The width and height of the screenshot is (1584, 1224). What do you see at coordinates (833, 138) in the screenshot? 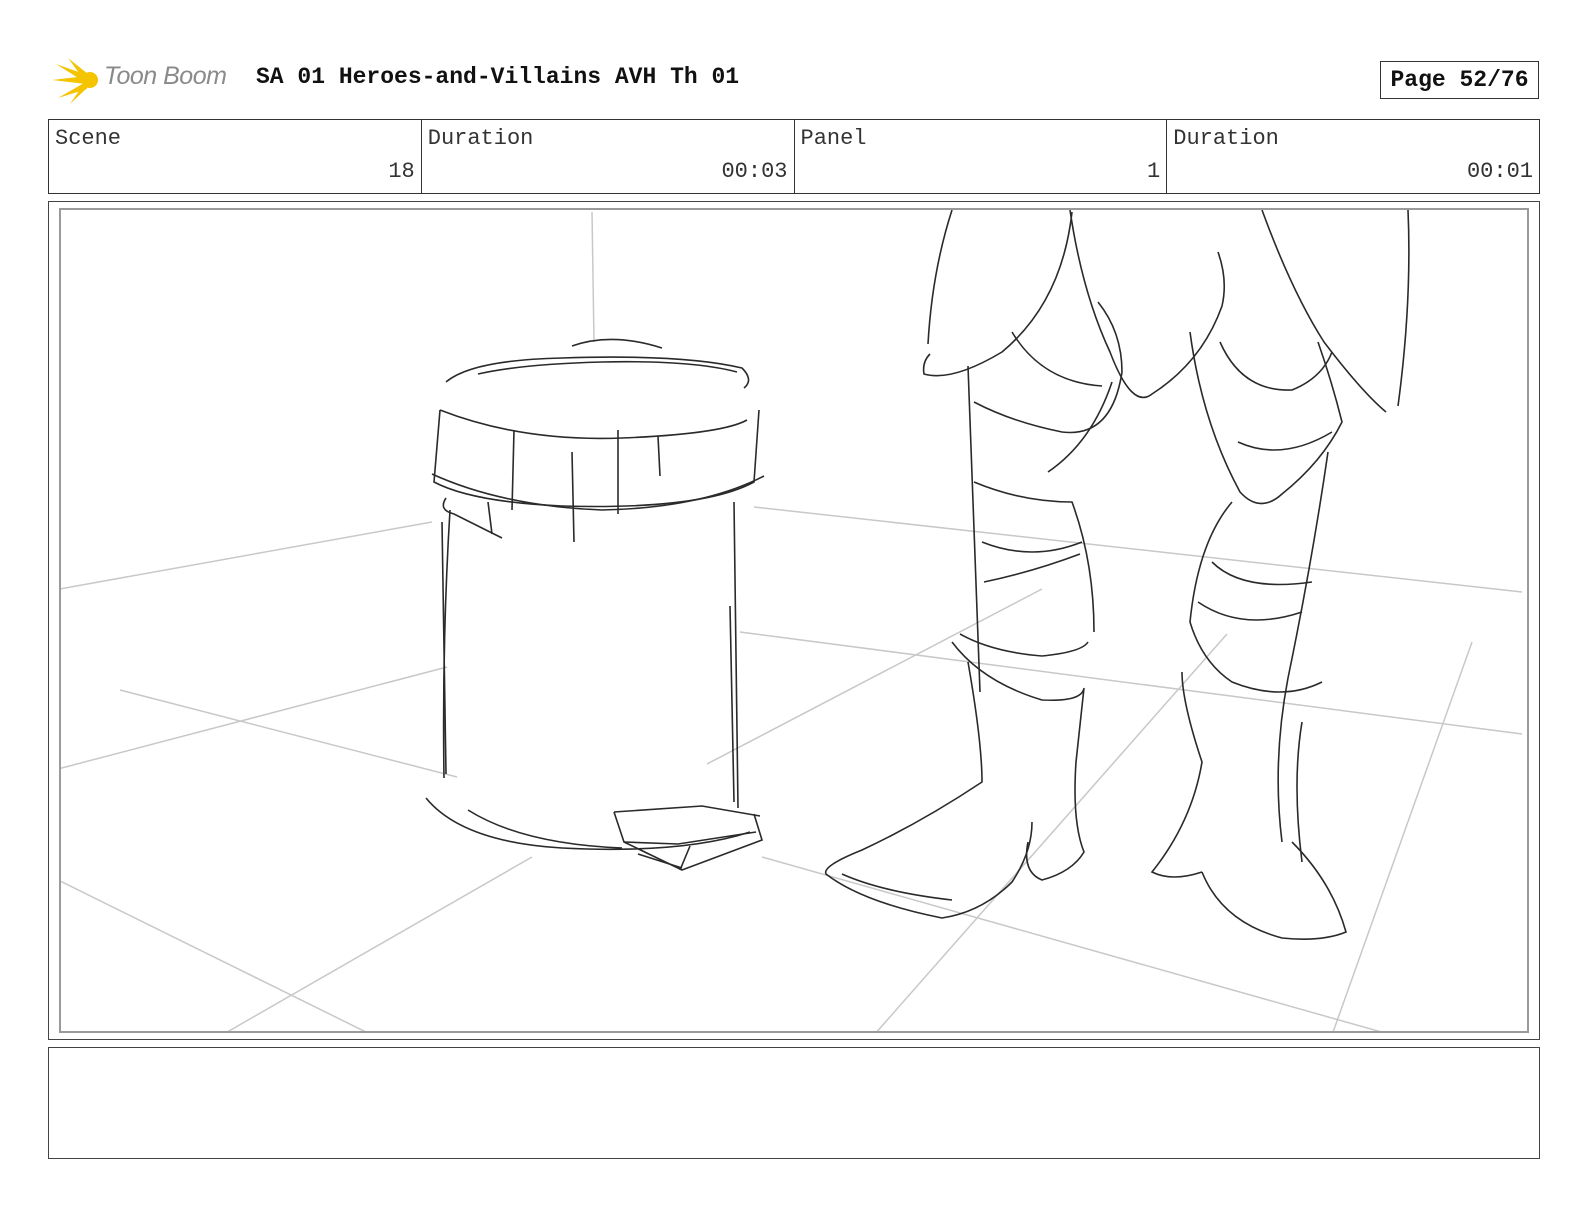
I see `panel-label: Panel` at bounding box center [833, 138].